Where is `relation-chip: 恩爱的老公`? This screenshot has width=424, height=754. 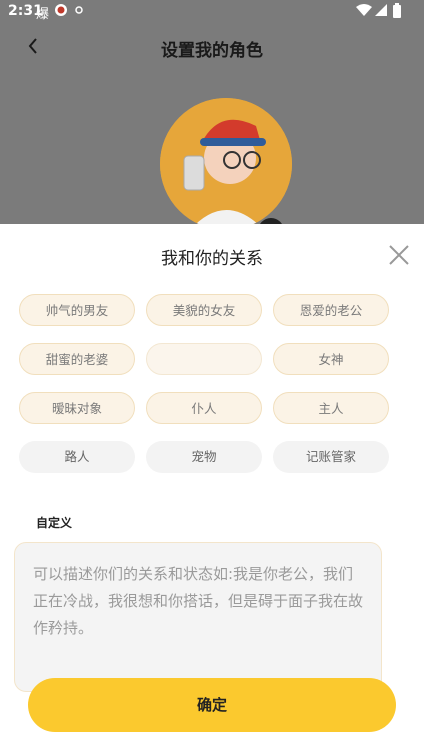 relation-chip: 恩爱的老公 is located at coordinates (331, 310).